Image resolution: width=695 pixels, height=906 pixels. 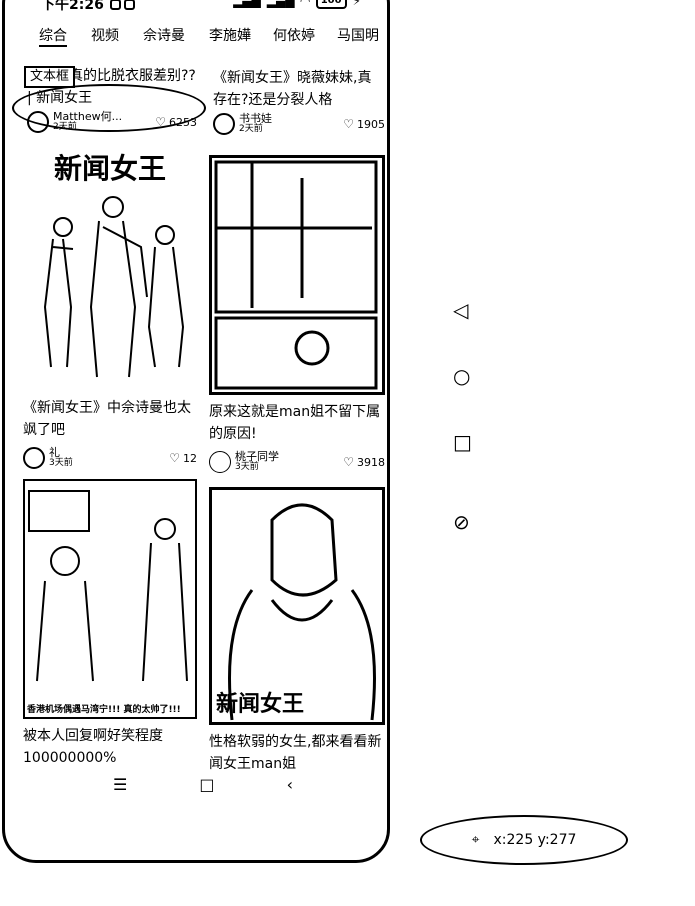 What do you see at coordinates (251, 129) in the screenshot?
I see `post-date: 2天前` at bounding box center [251, 129].